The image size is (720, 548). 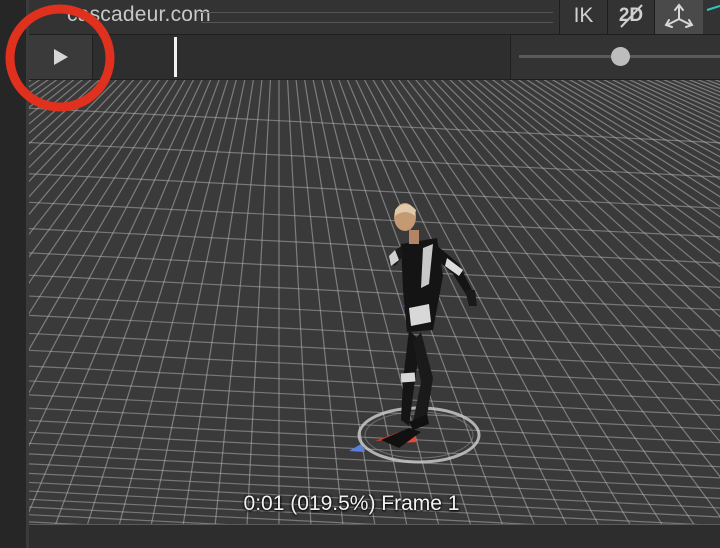 I want to click on zoom-slider-track, so click(x=619, y=56).